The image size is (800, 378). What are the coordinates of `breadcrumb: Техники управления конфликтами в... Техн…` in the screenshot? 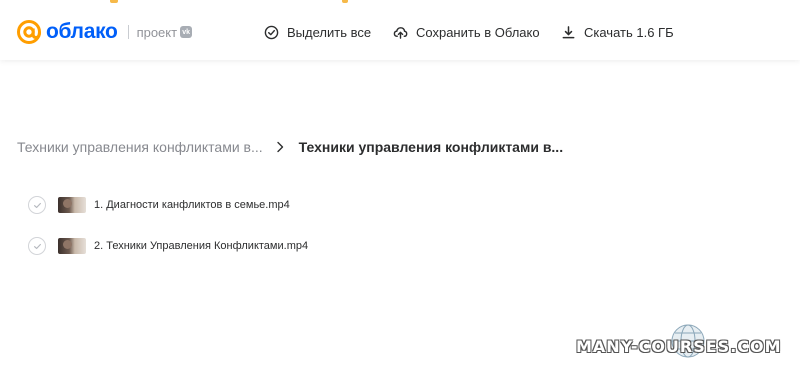 It's located at (290, 147).